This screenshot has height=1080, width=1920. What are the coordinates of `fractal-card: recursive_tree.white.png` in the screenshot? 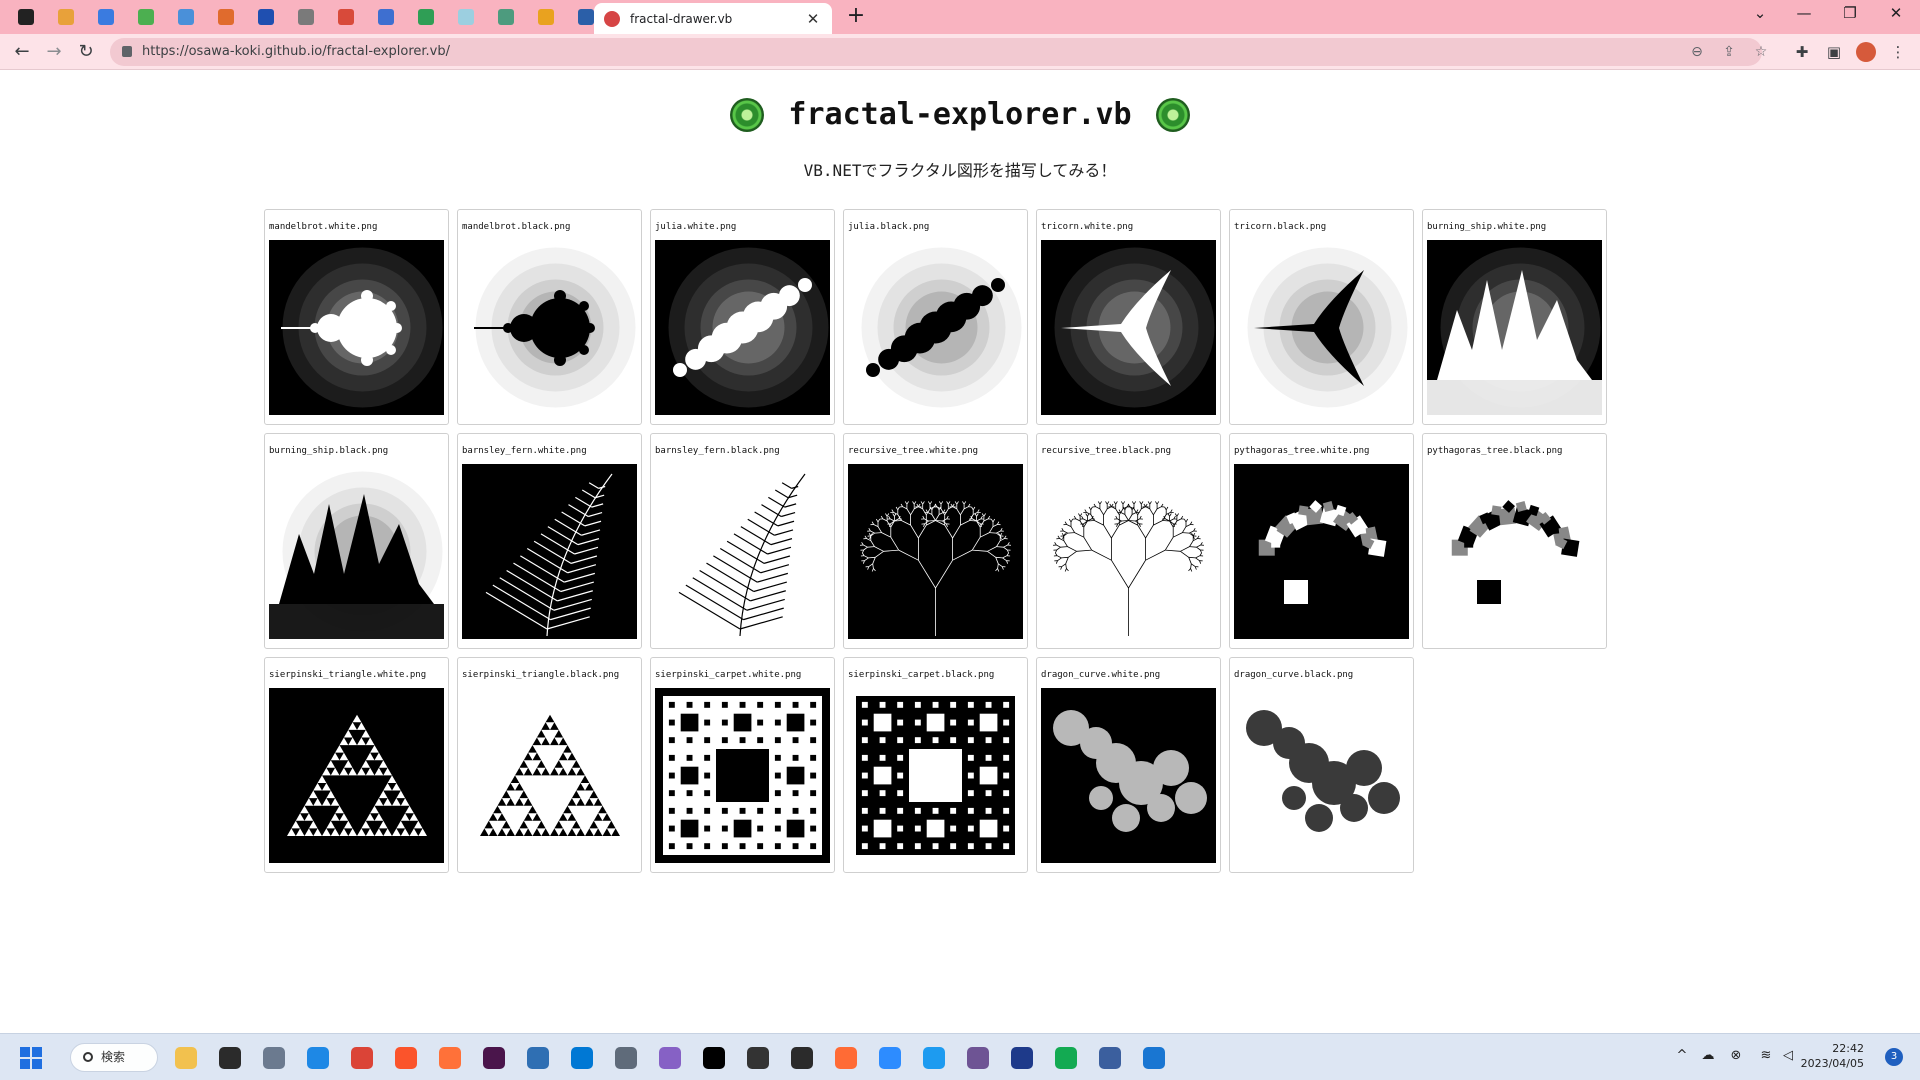 It's located at (935, 541).